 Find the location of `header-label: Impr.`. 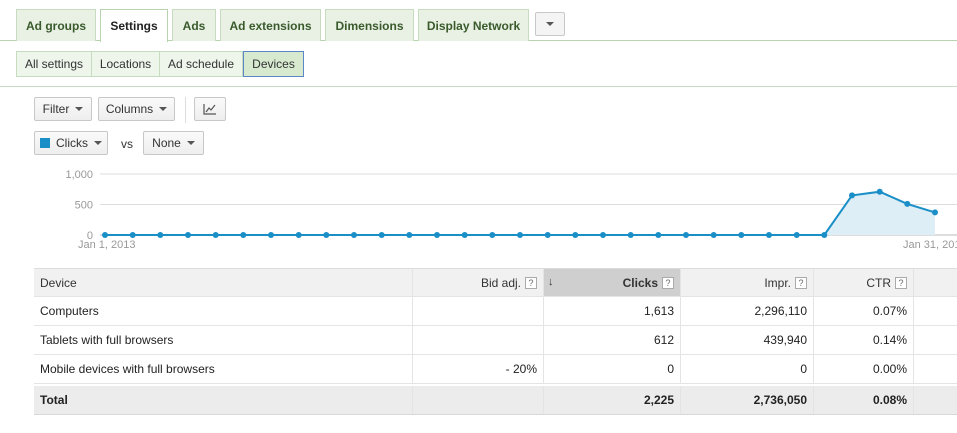

header-label: Impr. is located at coordinates (777, 282).